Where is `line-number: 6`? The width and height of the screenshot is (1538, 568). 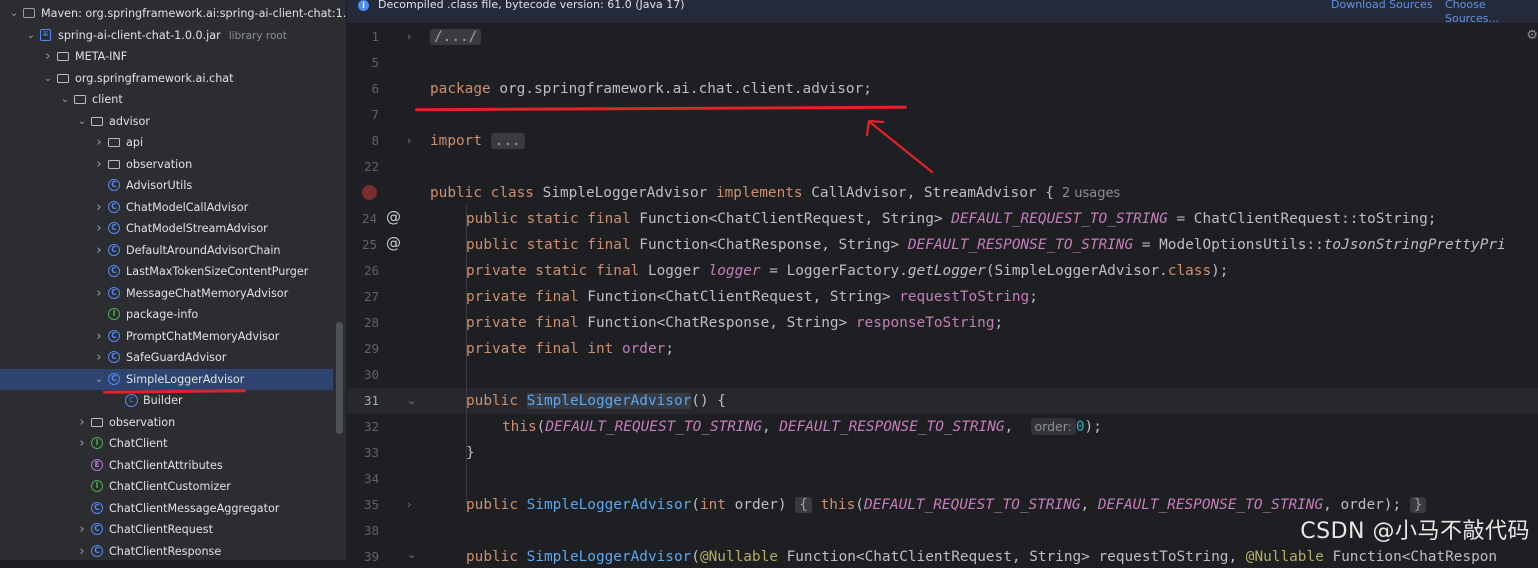
line-number: 6 is located at coordinates (364, 88).